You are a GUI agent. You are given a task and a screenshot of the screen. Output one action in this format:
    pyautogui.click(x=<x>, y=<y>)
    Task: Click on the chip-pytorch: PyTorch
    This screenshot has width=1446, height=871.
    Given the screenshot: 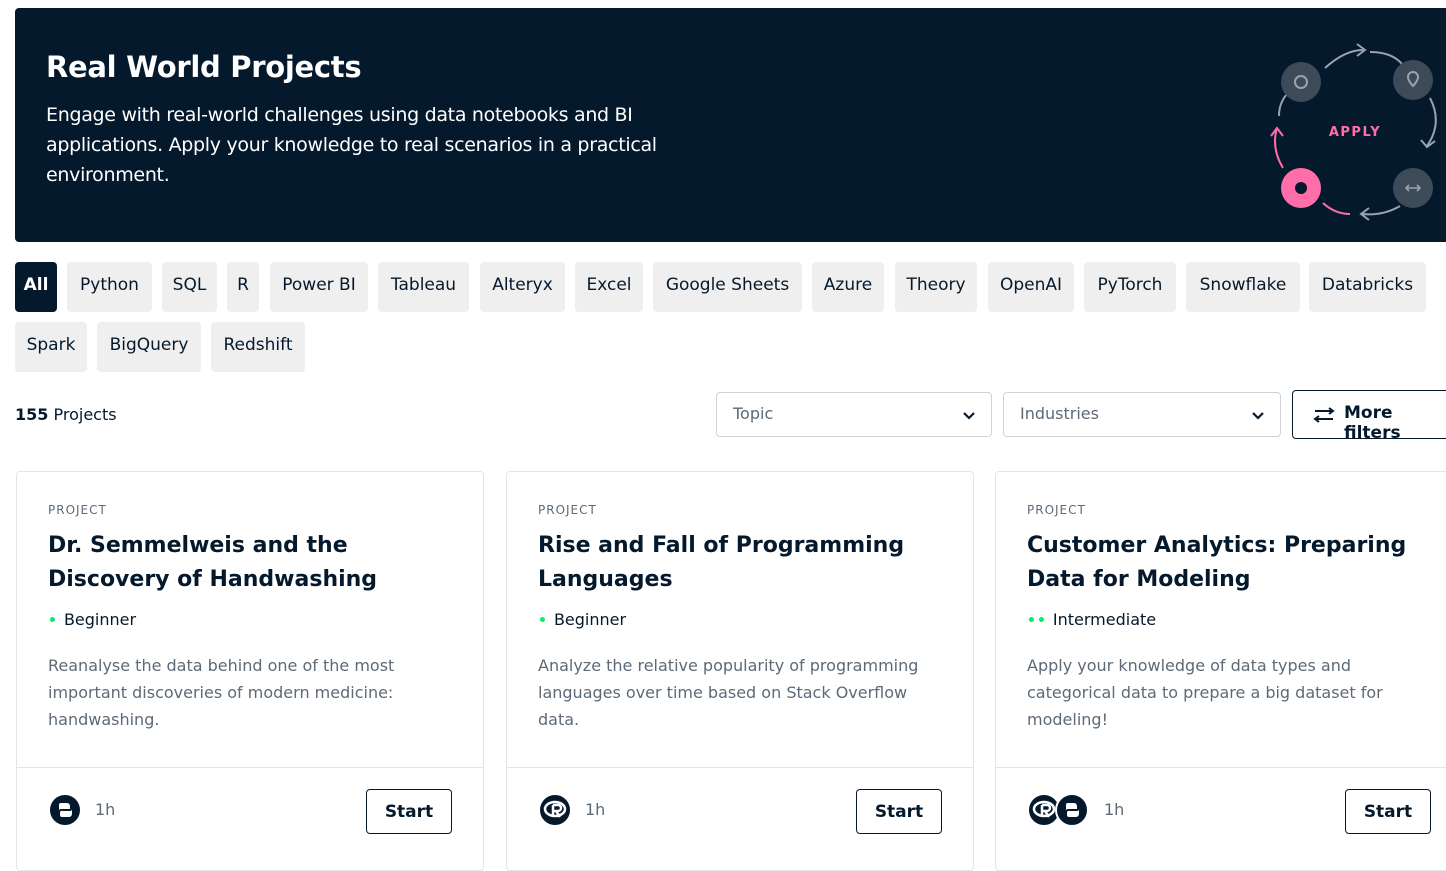 What is the action you would take?
    pyautogui.click(x=1130, y=287)
    